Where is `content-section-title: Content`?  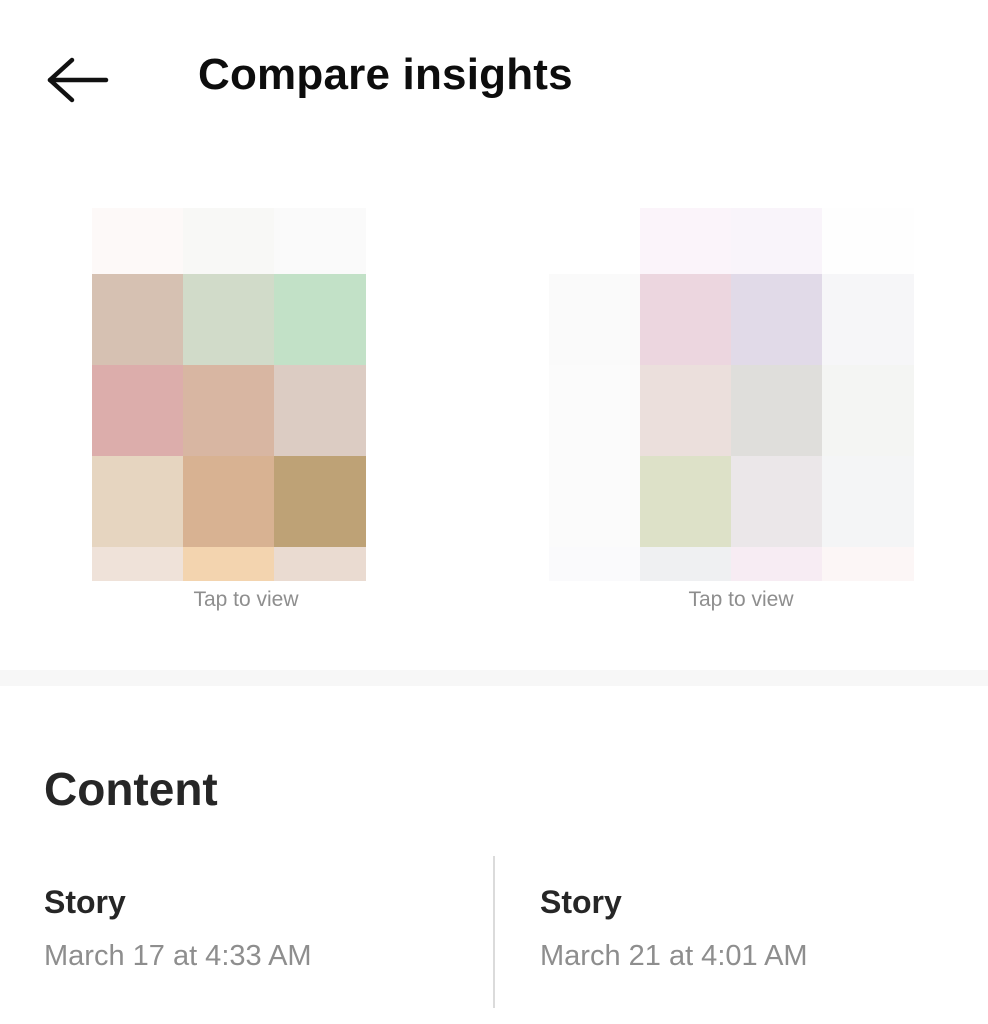 content-section-title: Content is located at coordinates (131, 789).